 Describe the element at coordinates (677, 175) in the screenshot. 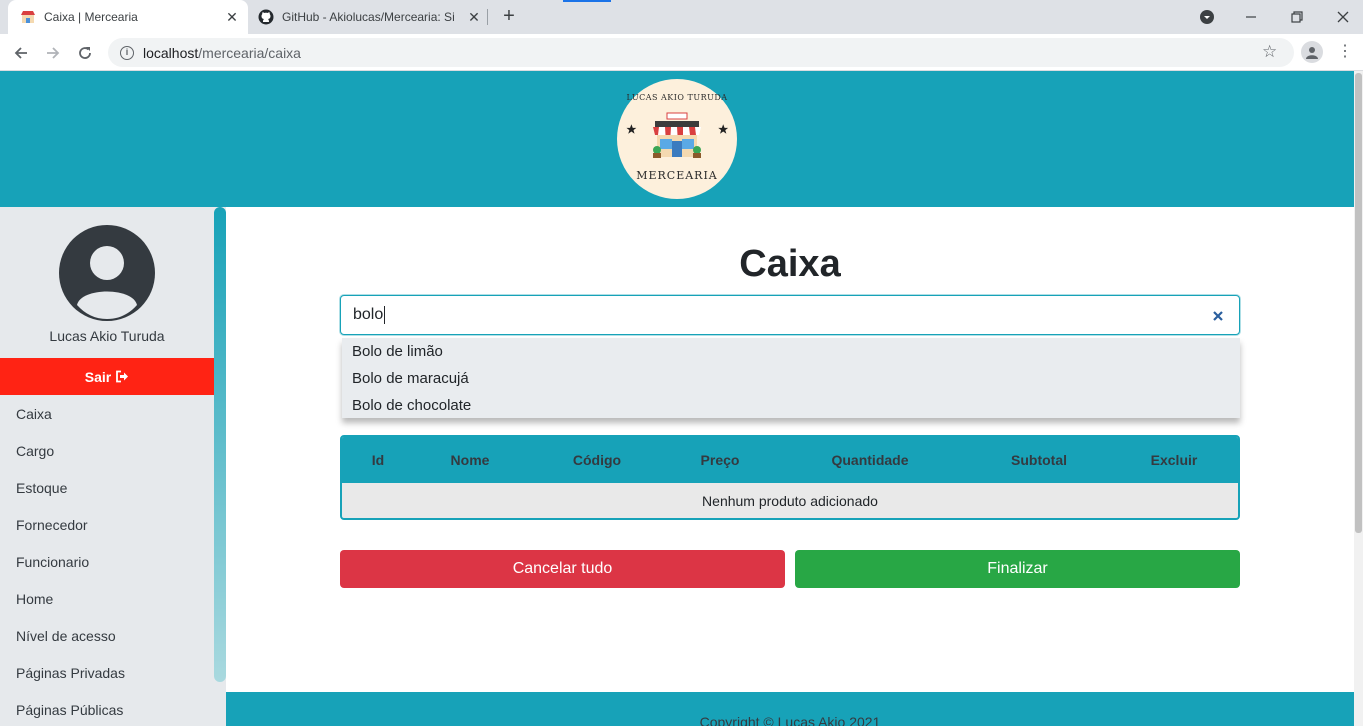

I see `logo-bottom-text: MERCEARIA` at that location.